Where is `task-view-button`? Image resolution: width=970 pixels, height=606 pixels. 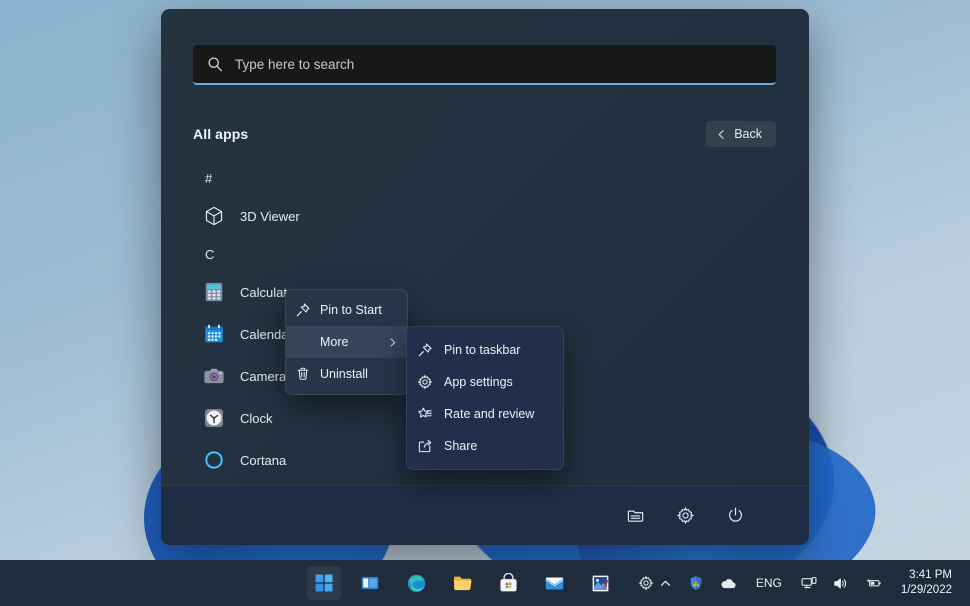 task-view-button is located at coordinates (370, 583).